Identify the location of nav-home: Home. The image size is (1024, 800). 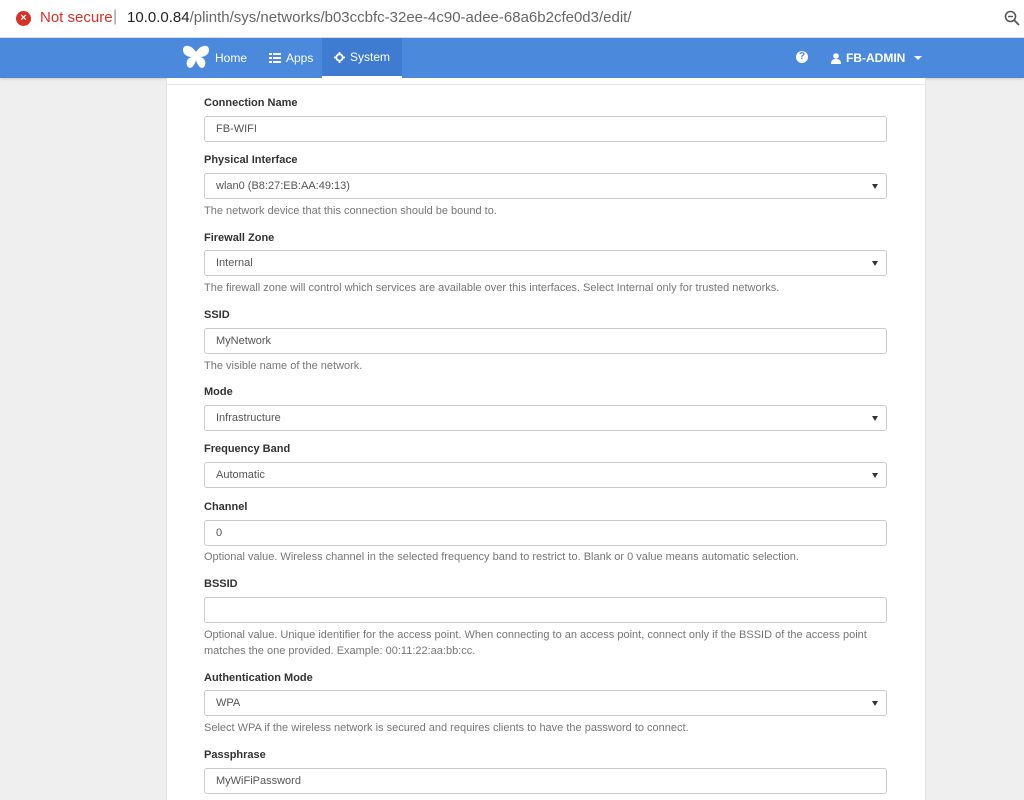
(231, 58).